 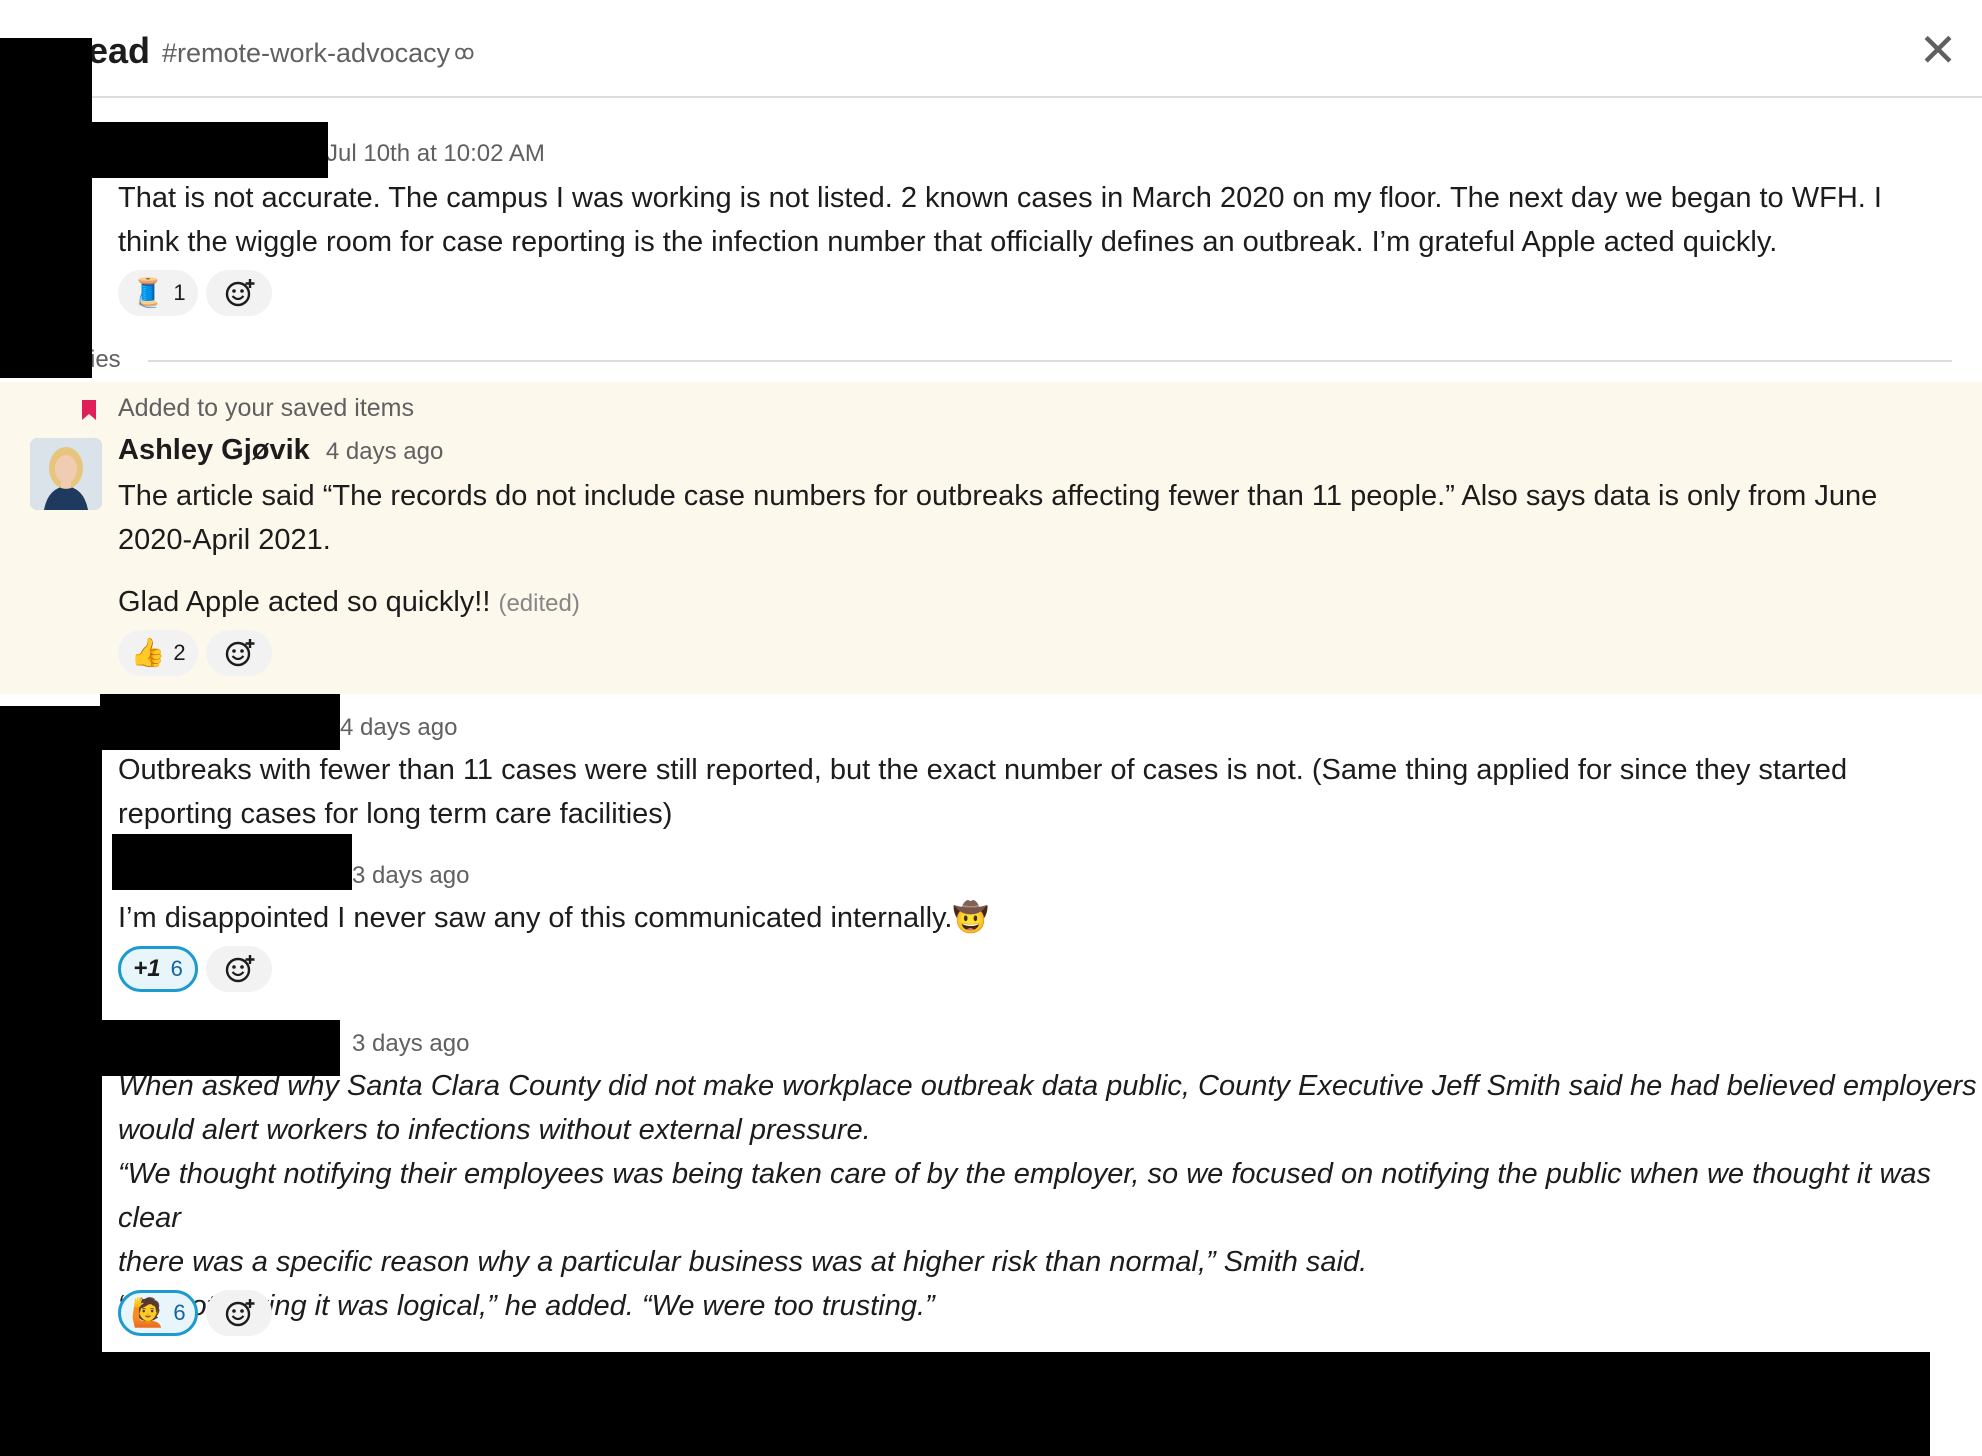 What do you see at coordinates (1050, 361) in the screenshot?
I see `replies-divider` at bounding box center [1050, 361].